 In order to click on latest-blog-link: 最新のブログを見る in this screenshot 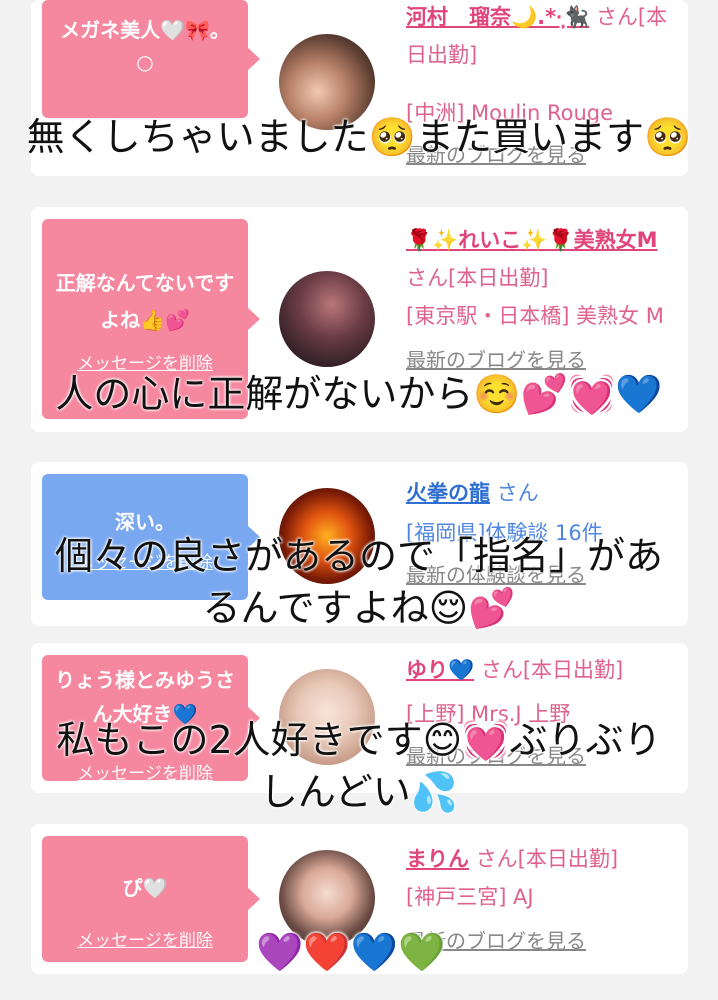, I will do `click(542, 941)`.